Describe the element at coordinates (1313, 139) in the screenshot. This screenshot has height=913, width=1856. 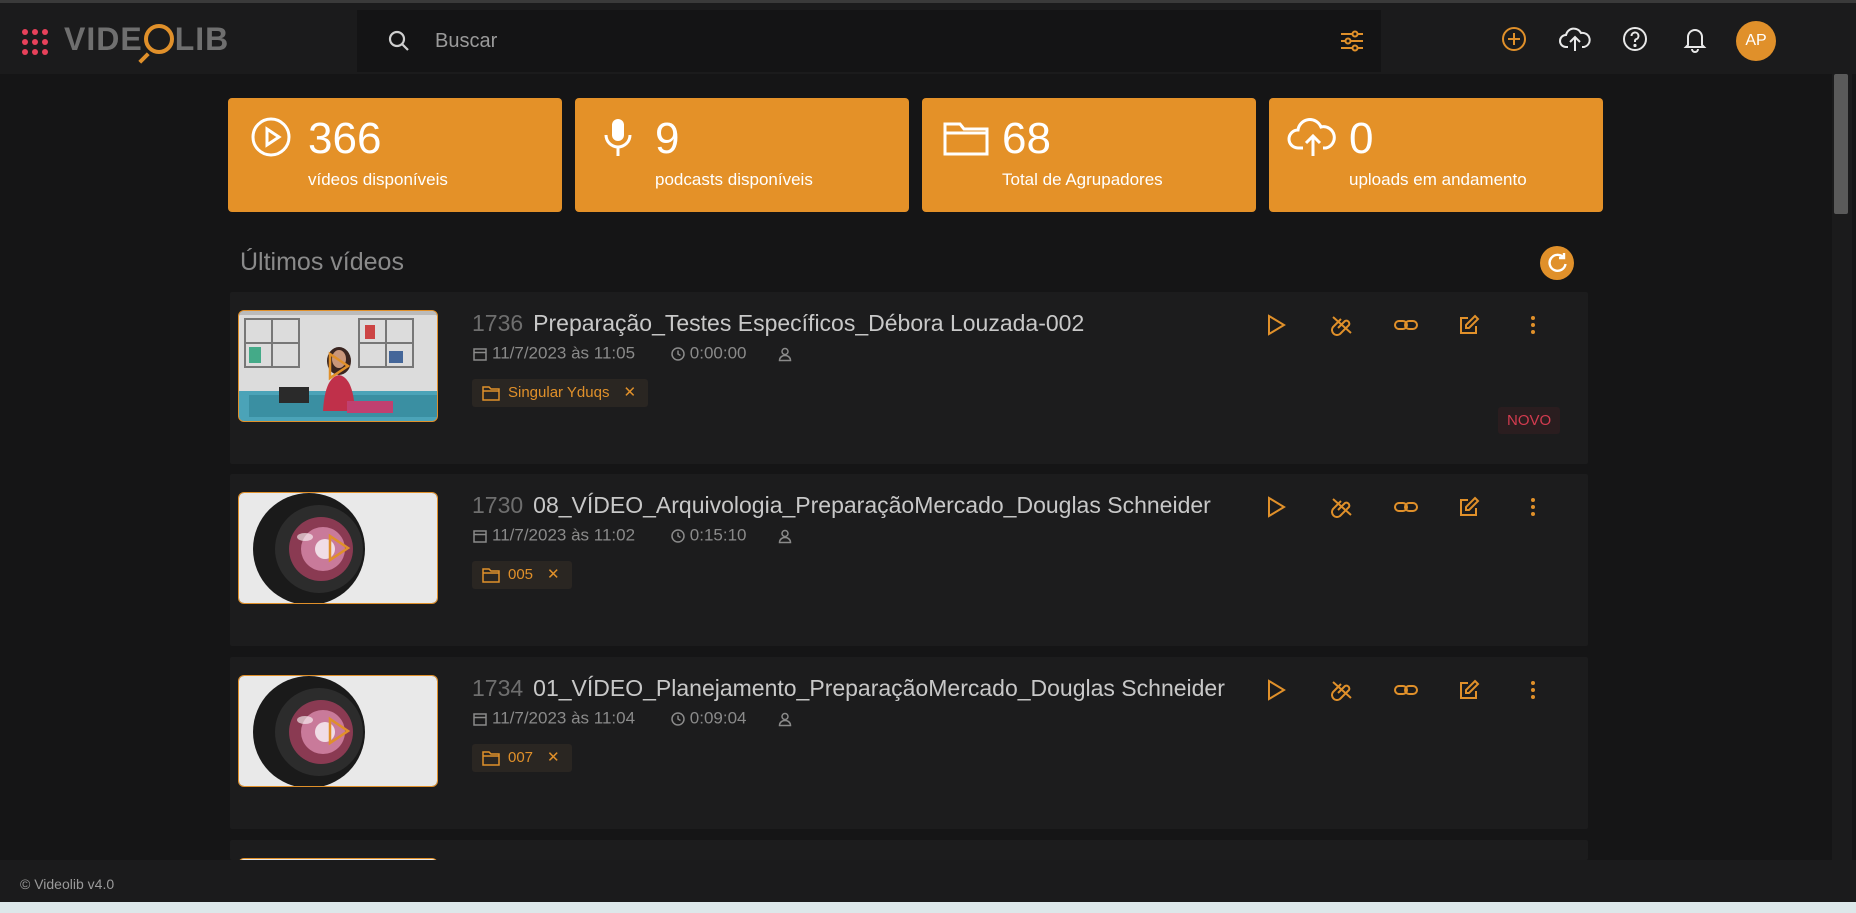
I see `cloud-upload-icon` at that location.